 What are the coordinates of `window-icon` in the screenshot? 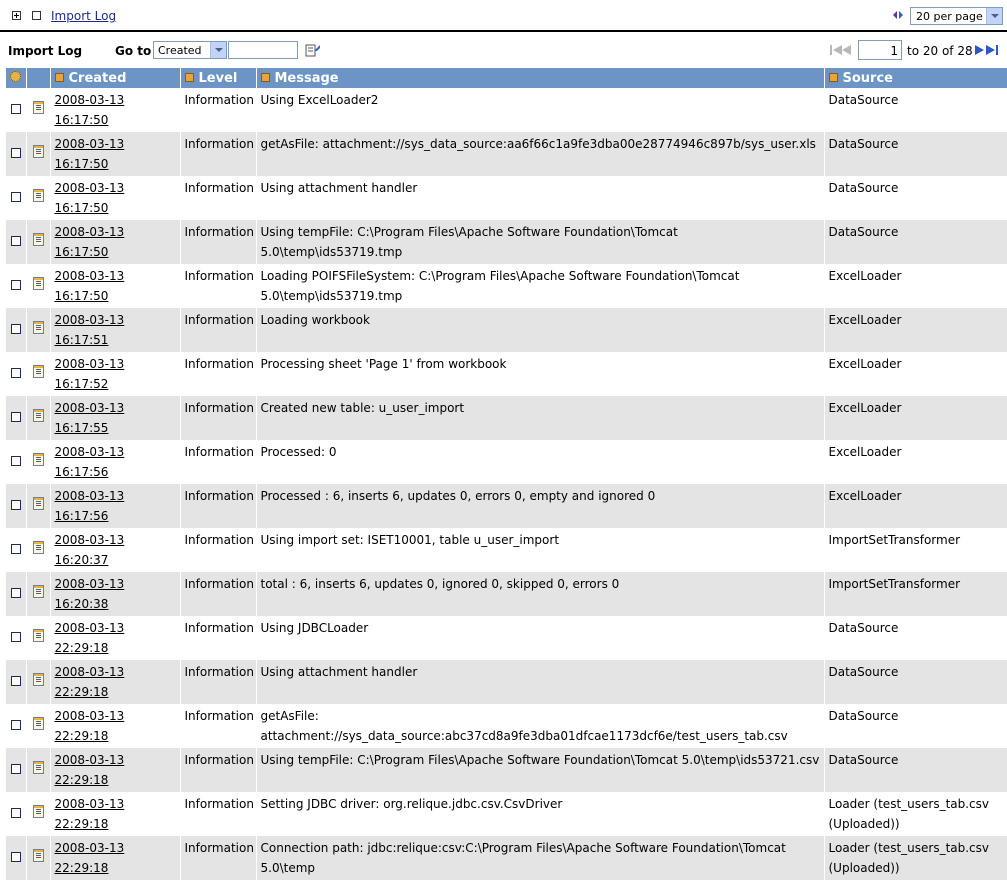 It's located at (36, 15).